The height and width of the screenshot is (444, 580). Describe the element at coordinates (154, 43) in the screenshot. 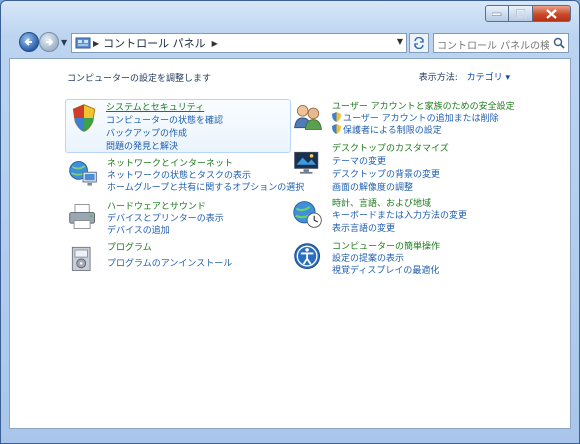

I see `breadcrumb-control-panel: コントロール パネル` at that location.